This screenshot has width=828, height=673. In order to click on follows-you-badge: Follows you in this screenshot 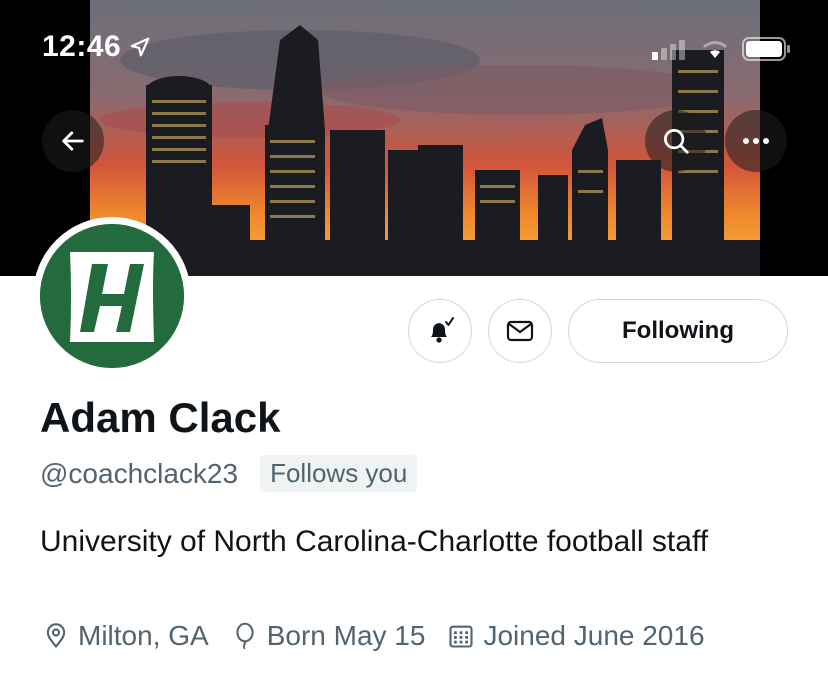, I will do `click(339, 473)`.